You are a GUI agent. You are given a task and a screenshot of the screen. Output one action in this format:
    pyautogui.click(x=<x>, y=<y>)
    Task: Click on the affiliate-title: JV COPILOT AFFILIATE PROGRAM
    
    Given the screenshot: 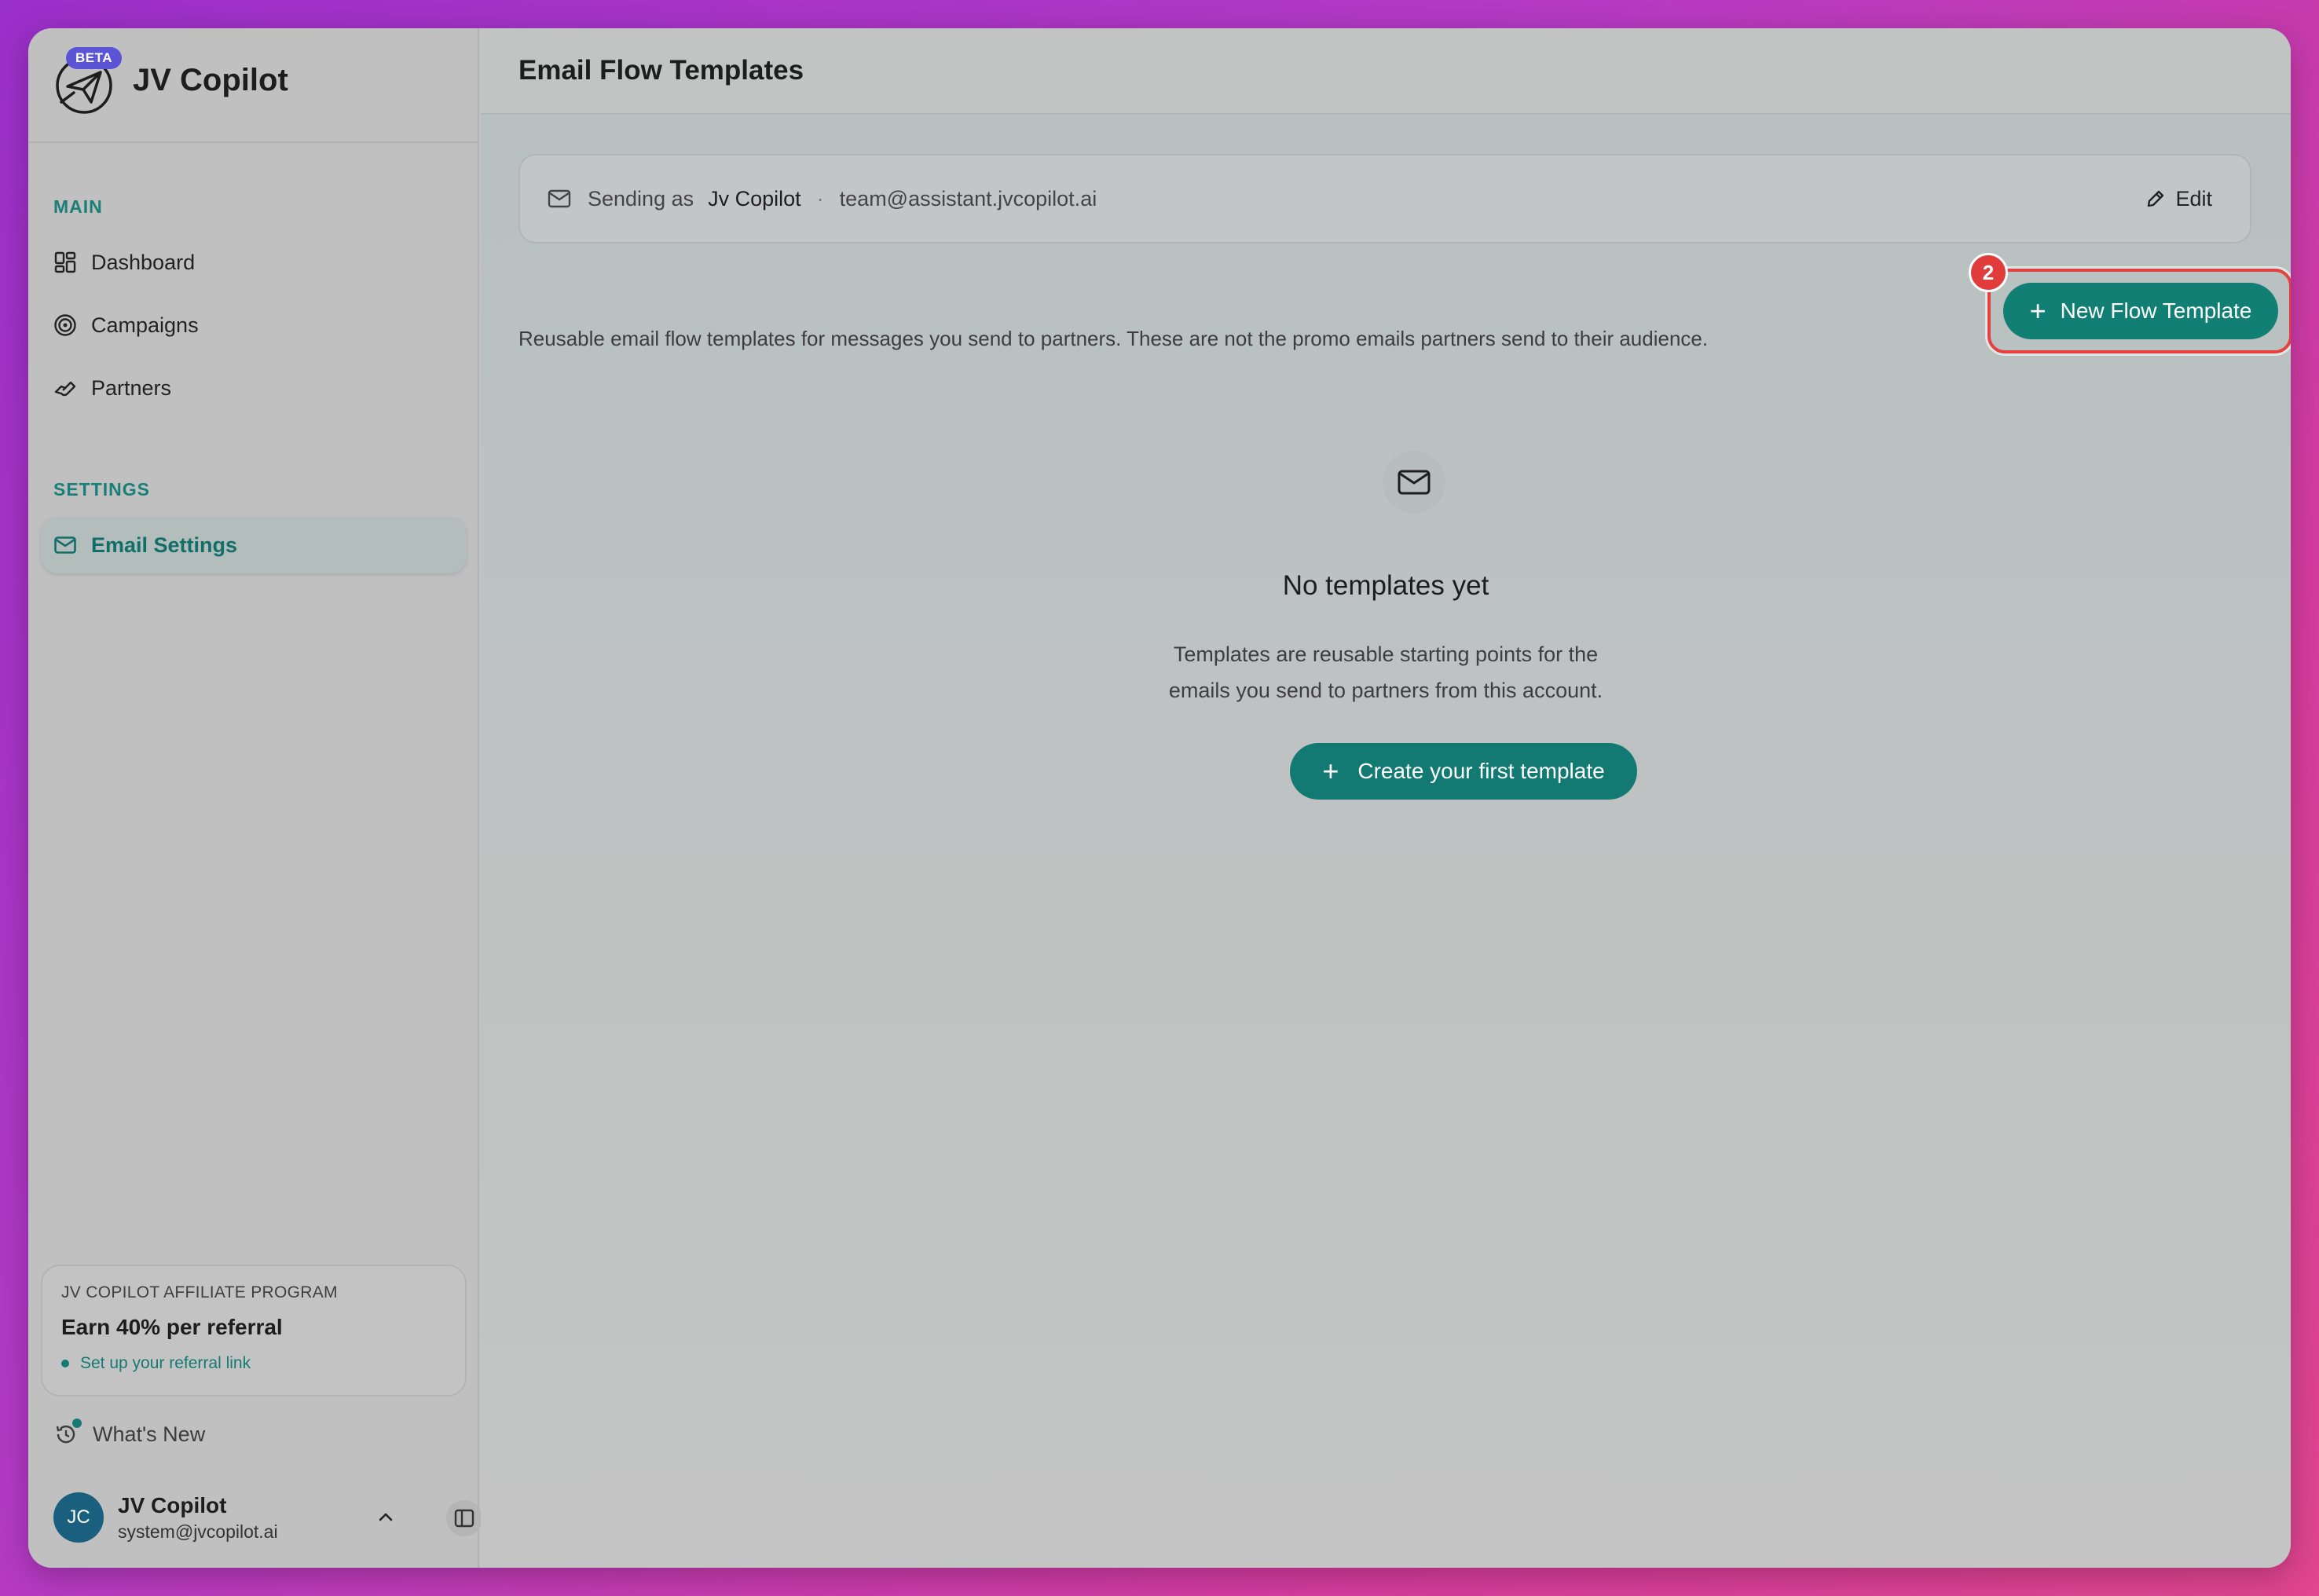 What is the action you would take?
    pyautogui.click(x=199, y=1292)
    